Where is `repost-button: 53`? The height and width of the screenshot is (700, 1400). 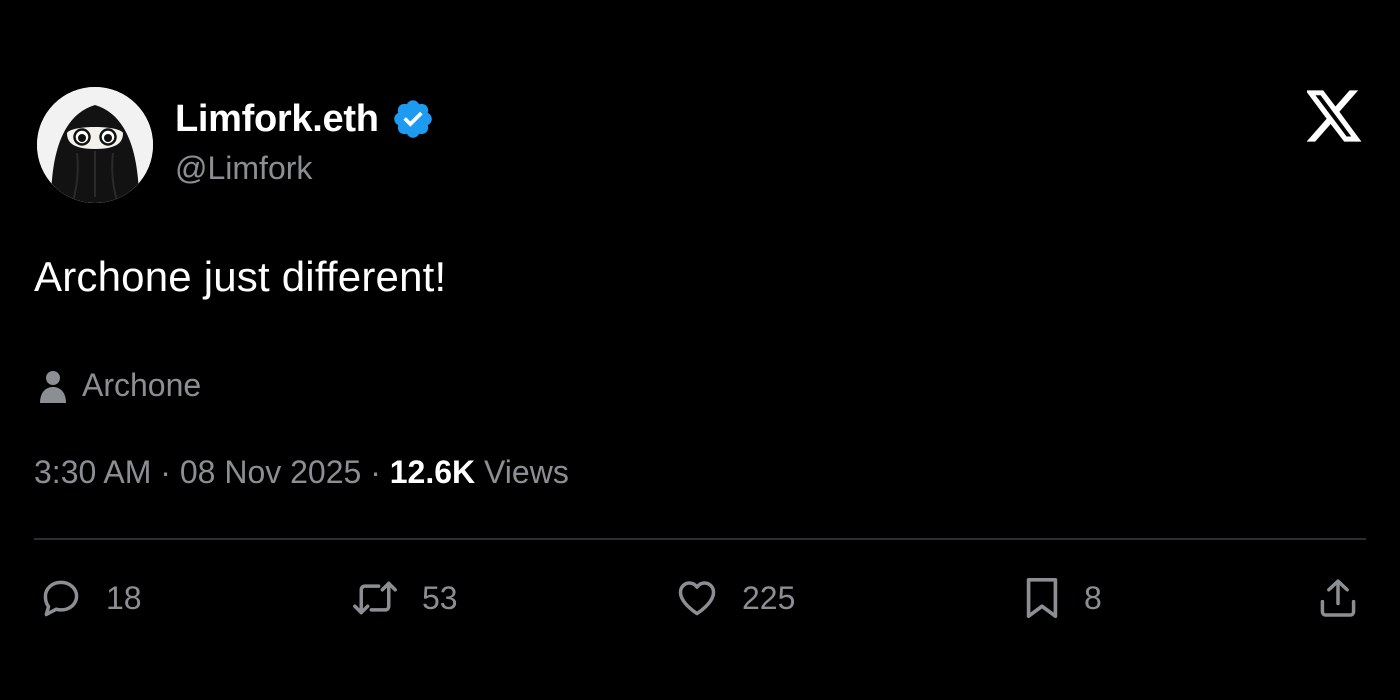
repost-button: 53 is located at coordinates (404, 598).